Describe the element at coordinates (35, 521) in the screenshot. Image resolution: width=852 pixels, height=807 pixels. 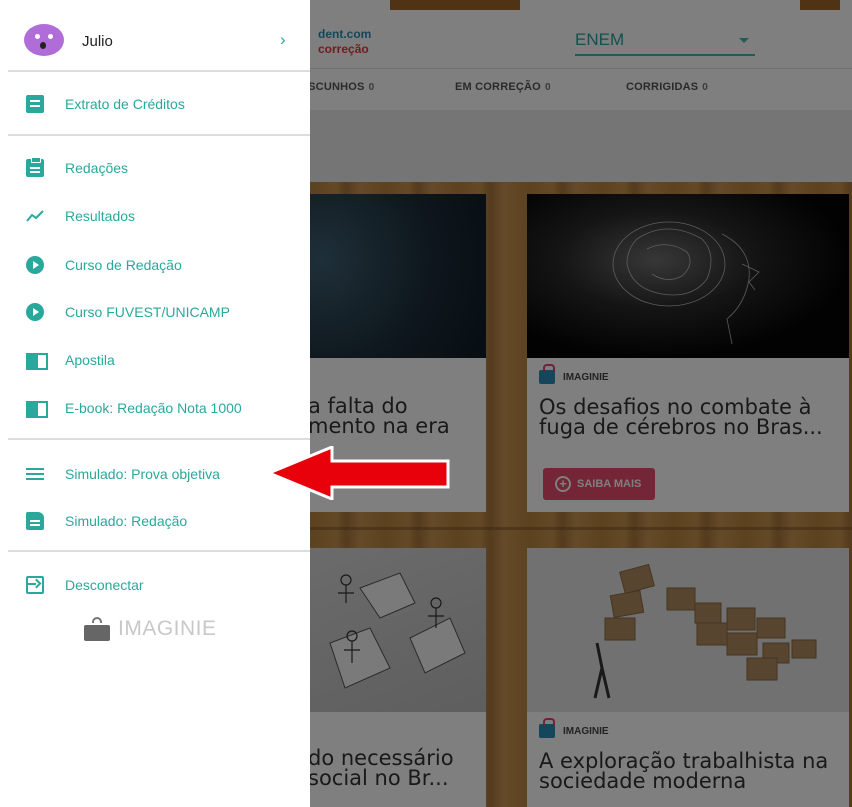
I see `document-icon` at that location.